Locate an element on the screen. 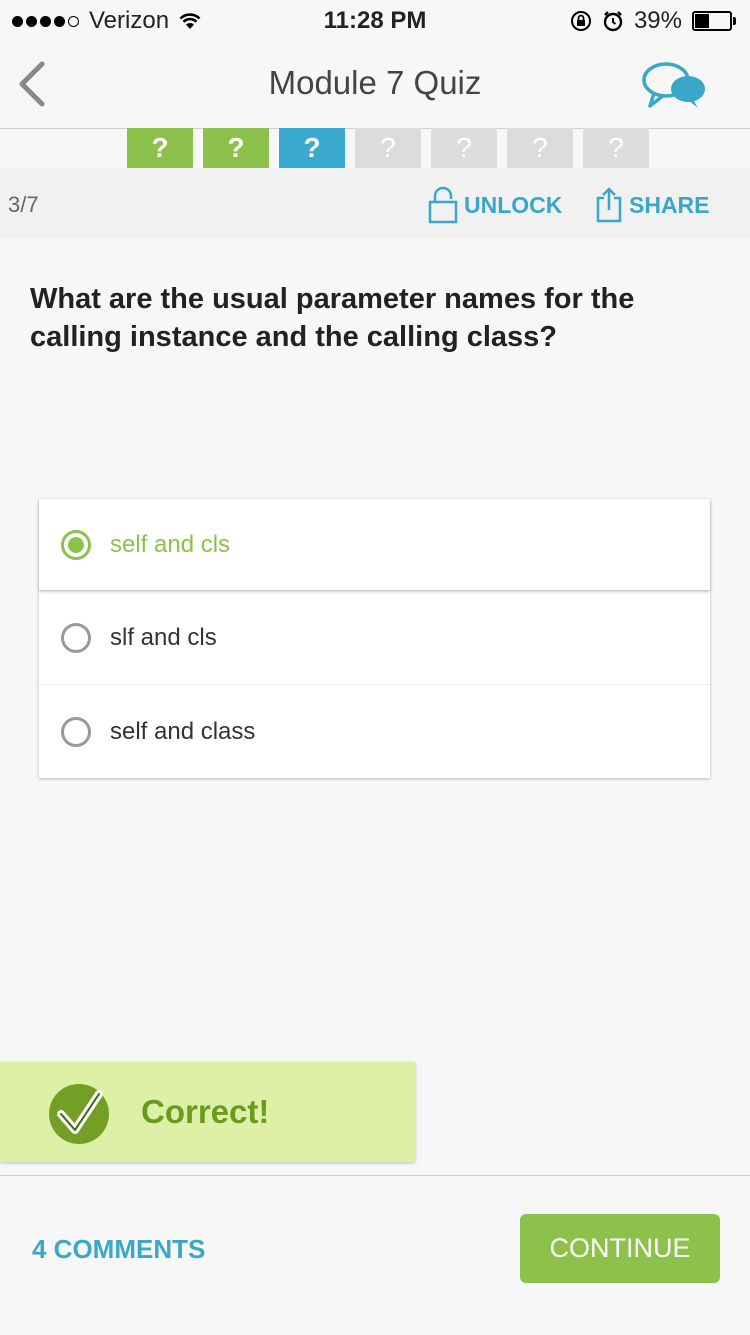 The width and height of the screenshot is (750, 1335). nav-bar: Module 7 Quiz is located at coordinates (375, 84).